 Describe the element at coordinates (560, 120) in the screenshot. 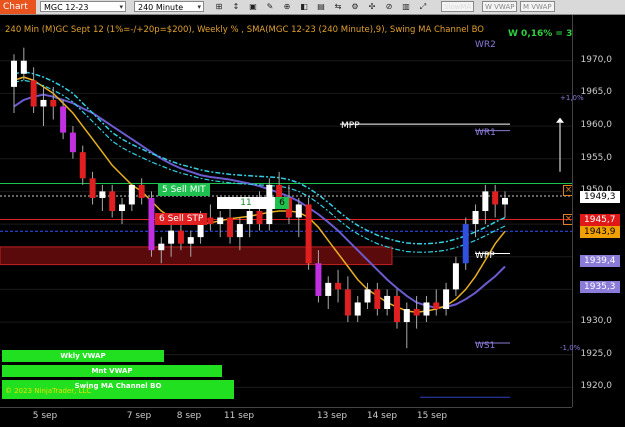

I see `projection-arrow-head` at that location.